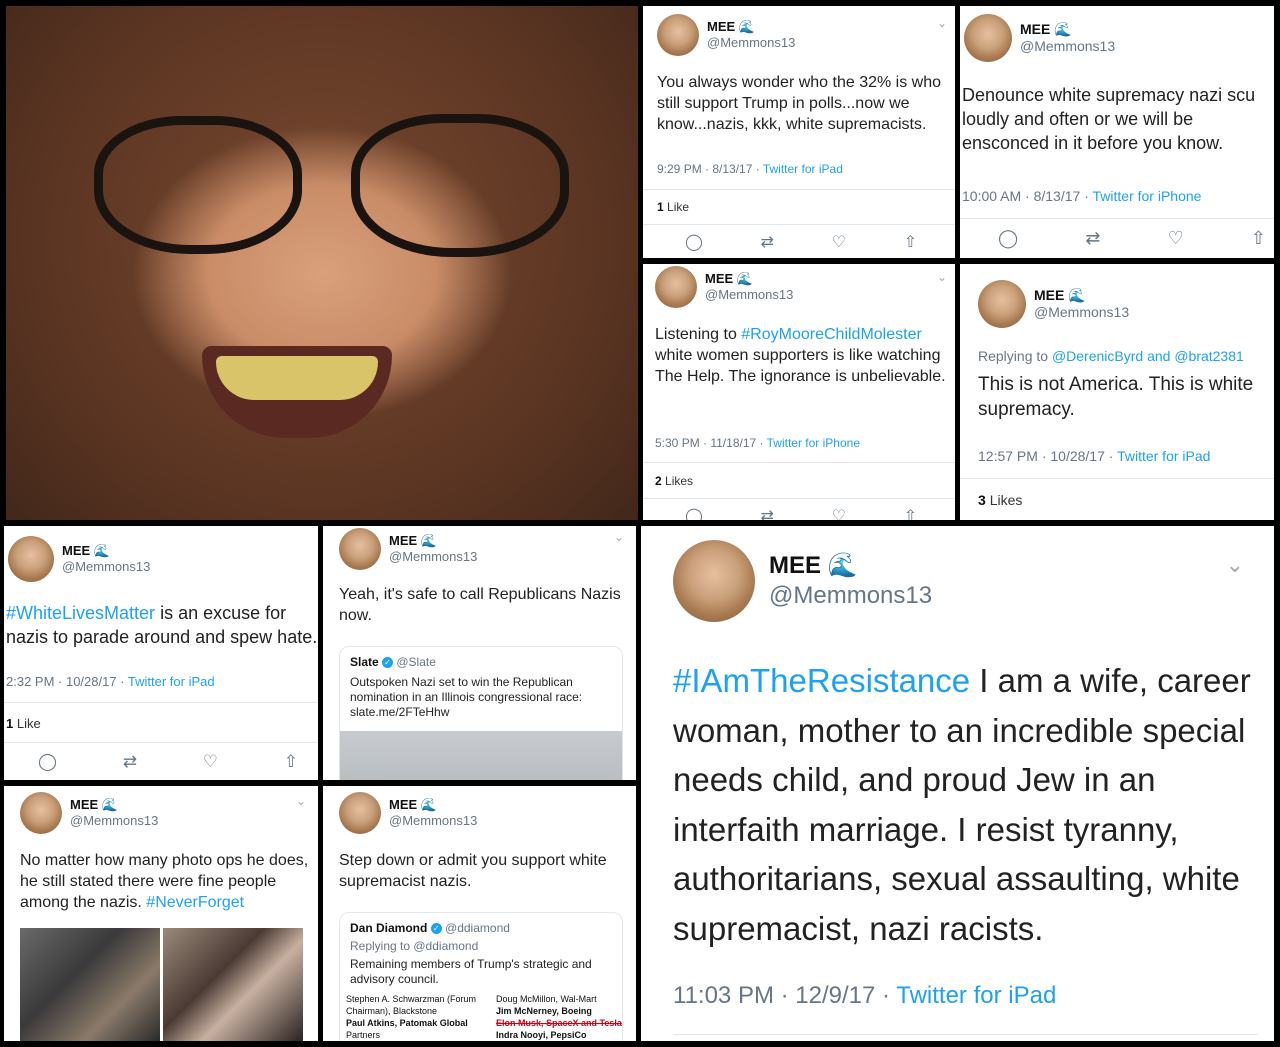  I want to click on quote-author-name: Slate, so click(364, 662).